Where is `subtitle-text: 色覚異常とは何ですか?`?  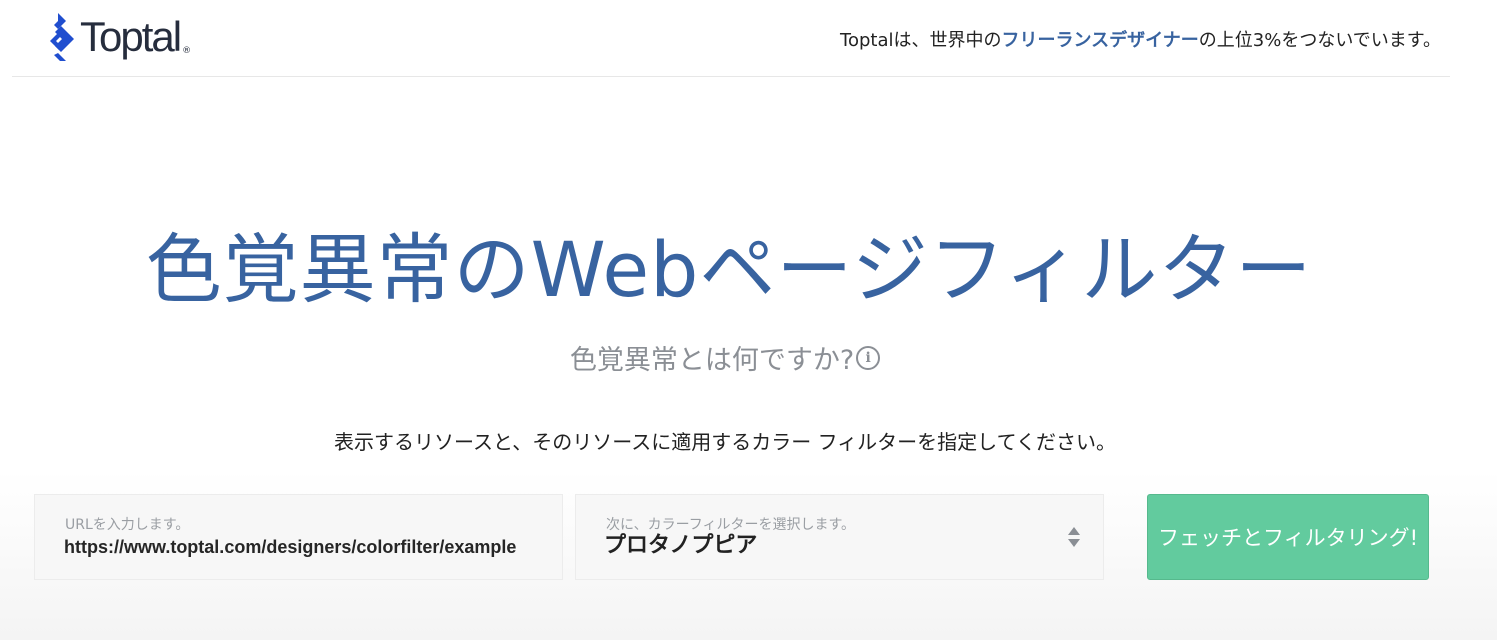
subtitle-text: 色覚異常とは何ですか? is located at coordinates (712, 357).